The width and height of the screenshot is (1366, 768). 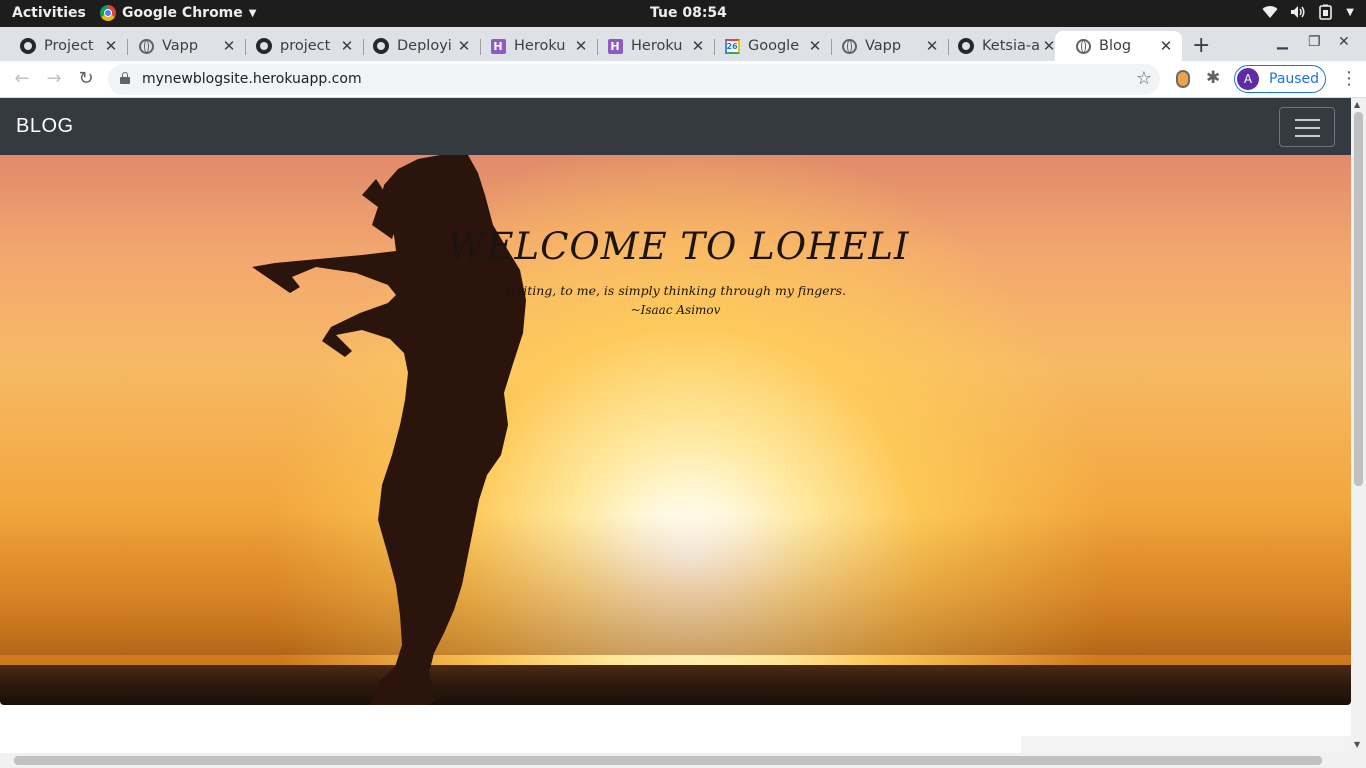 What do you see at coordinates (1358, 299) in the screenshot?
I see `vertical-scrollbar-thumb` at bounding box center [1358, 299].